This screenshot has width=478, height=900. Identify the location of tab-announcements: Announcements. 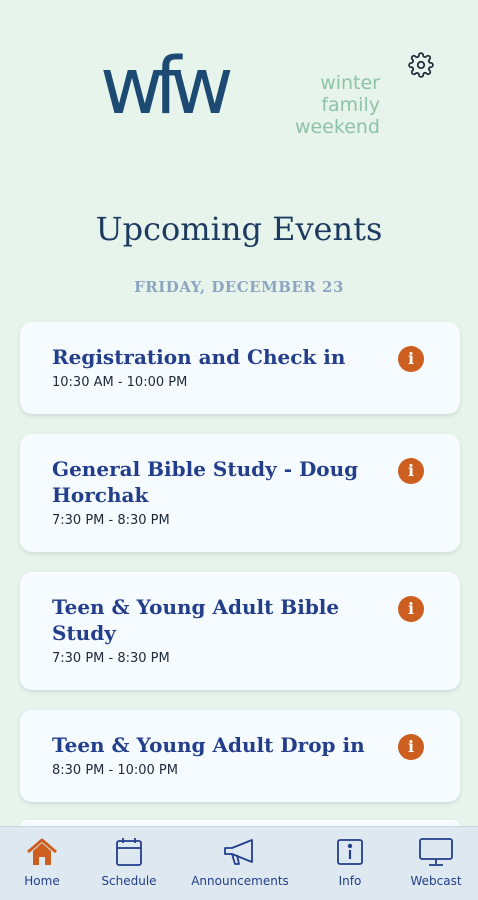
(240, 863).